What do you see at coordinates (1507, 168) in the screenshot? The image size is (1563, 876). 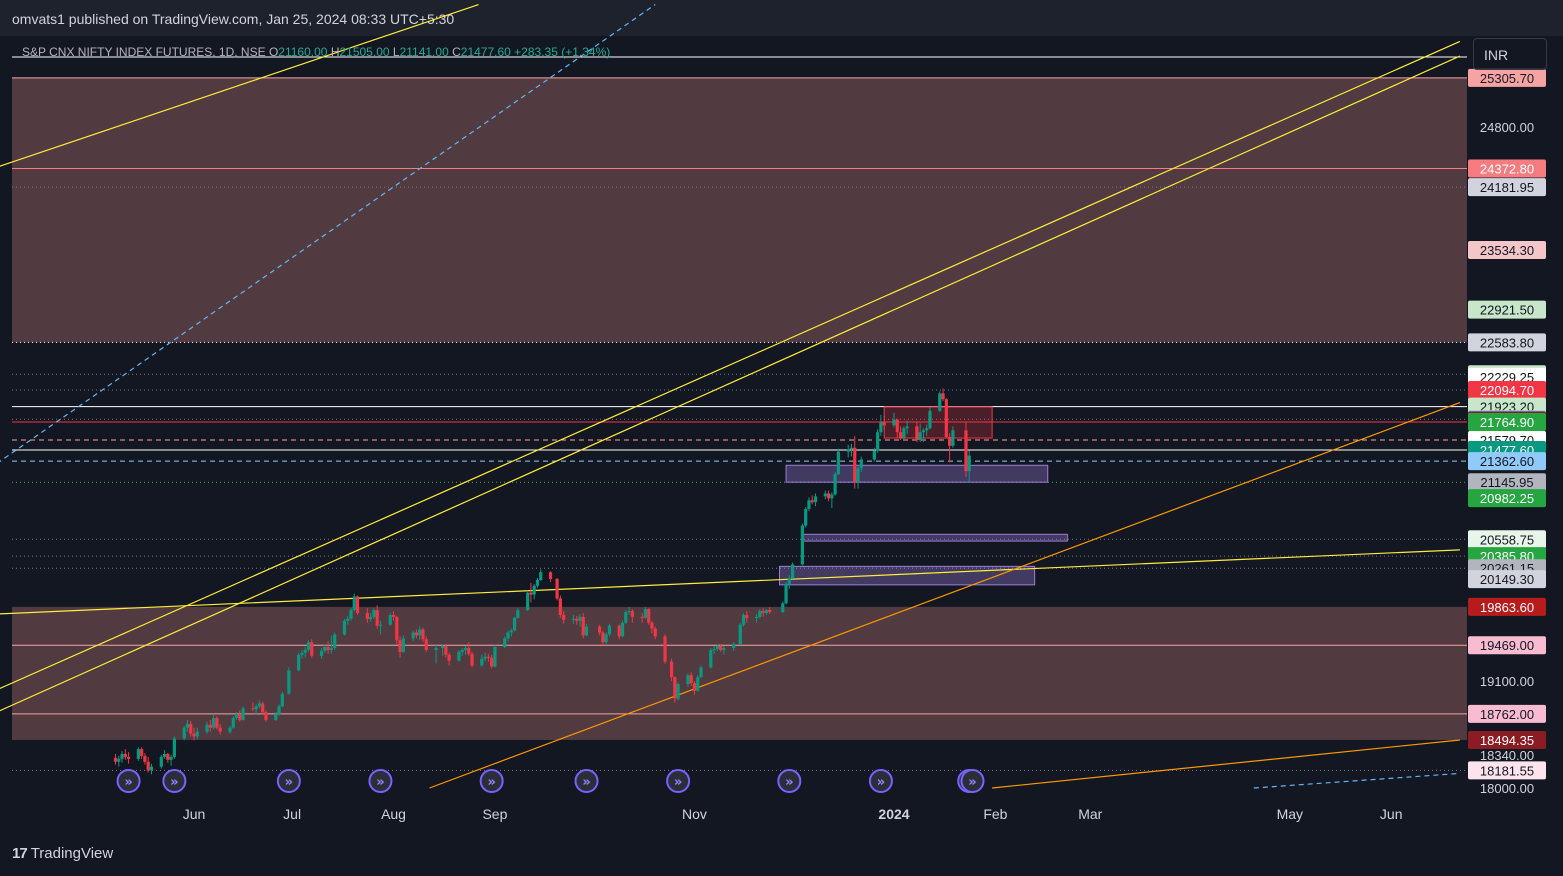 I see `price-label: 24372.80` at bounding box center [1507, 168].